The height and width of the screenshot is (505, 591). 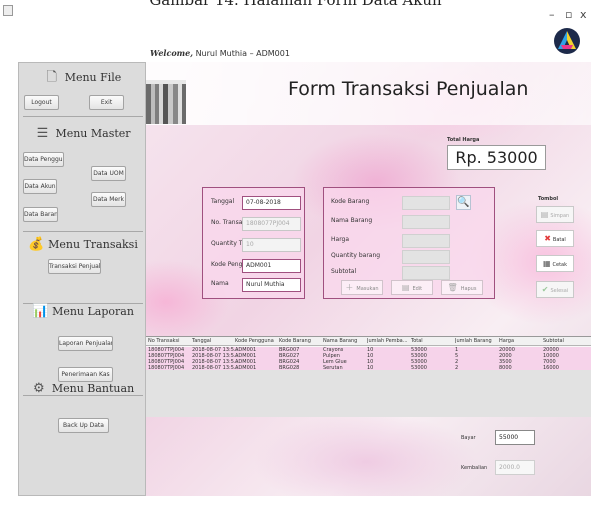 What do you see at coordinates (463, 140) in the screenshot?
I see `total-harga-label: Total Harga` at bounding box center [463, 140].